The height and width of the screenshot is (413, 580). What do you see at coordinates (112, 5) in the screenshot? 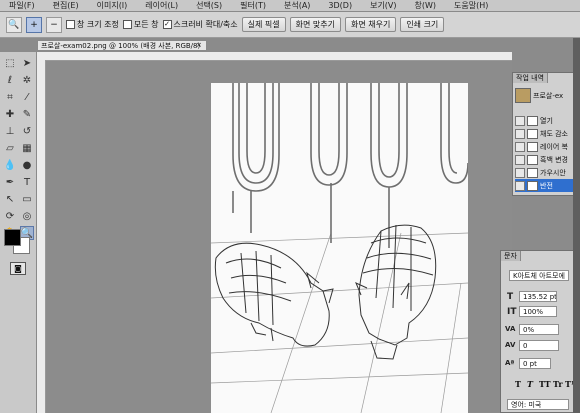
I see `menu-image: 이미지(I)` at bounding box center [112, 5].